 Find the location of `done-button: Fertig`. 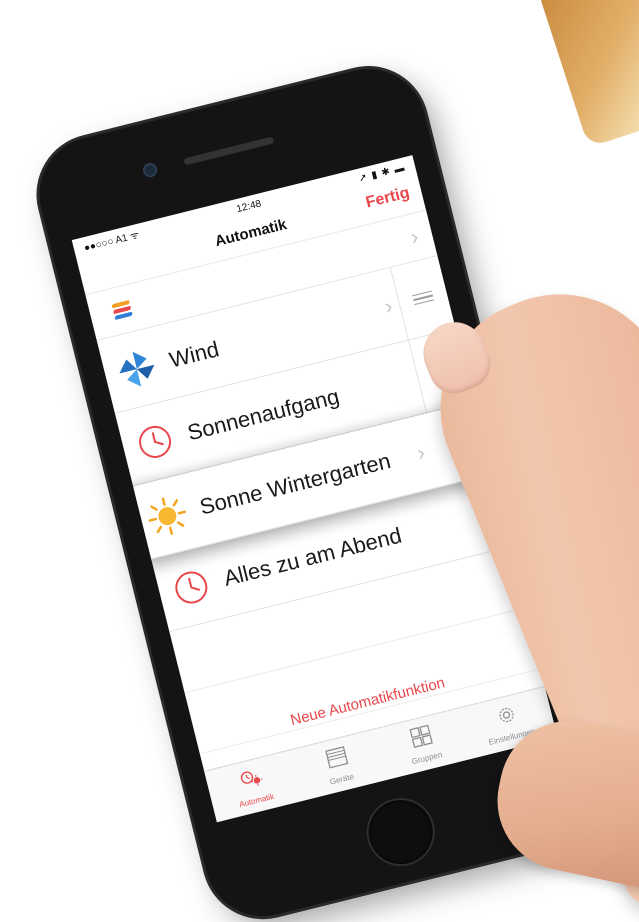

done-button: Fertig is located at coordinates (387, 198).